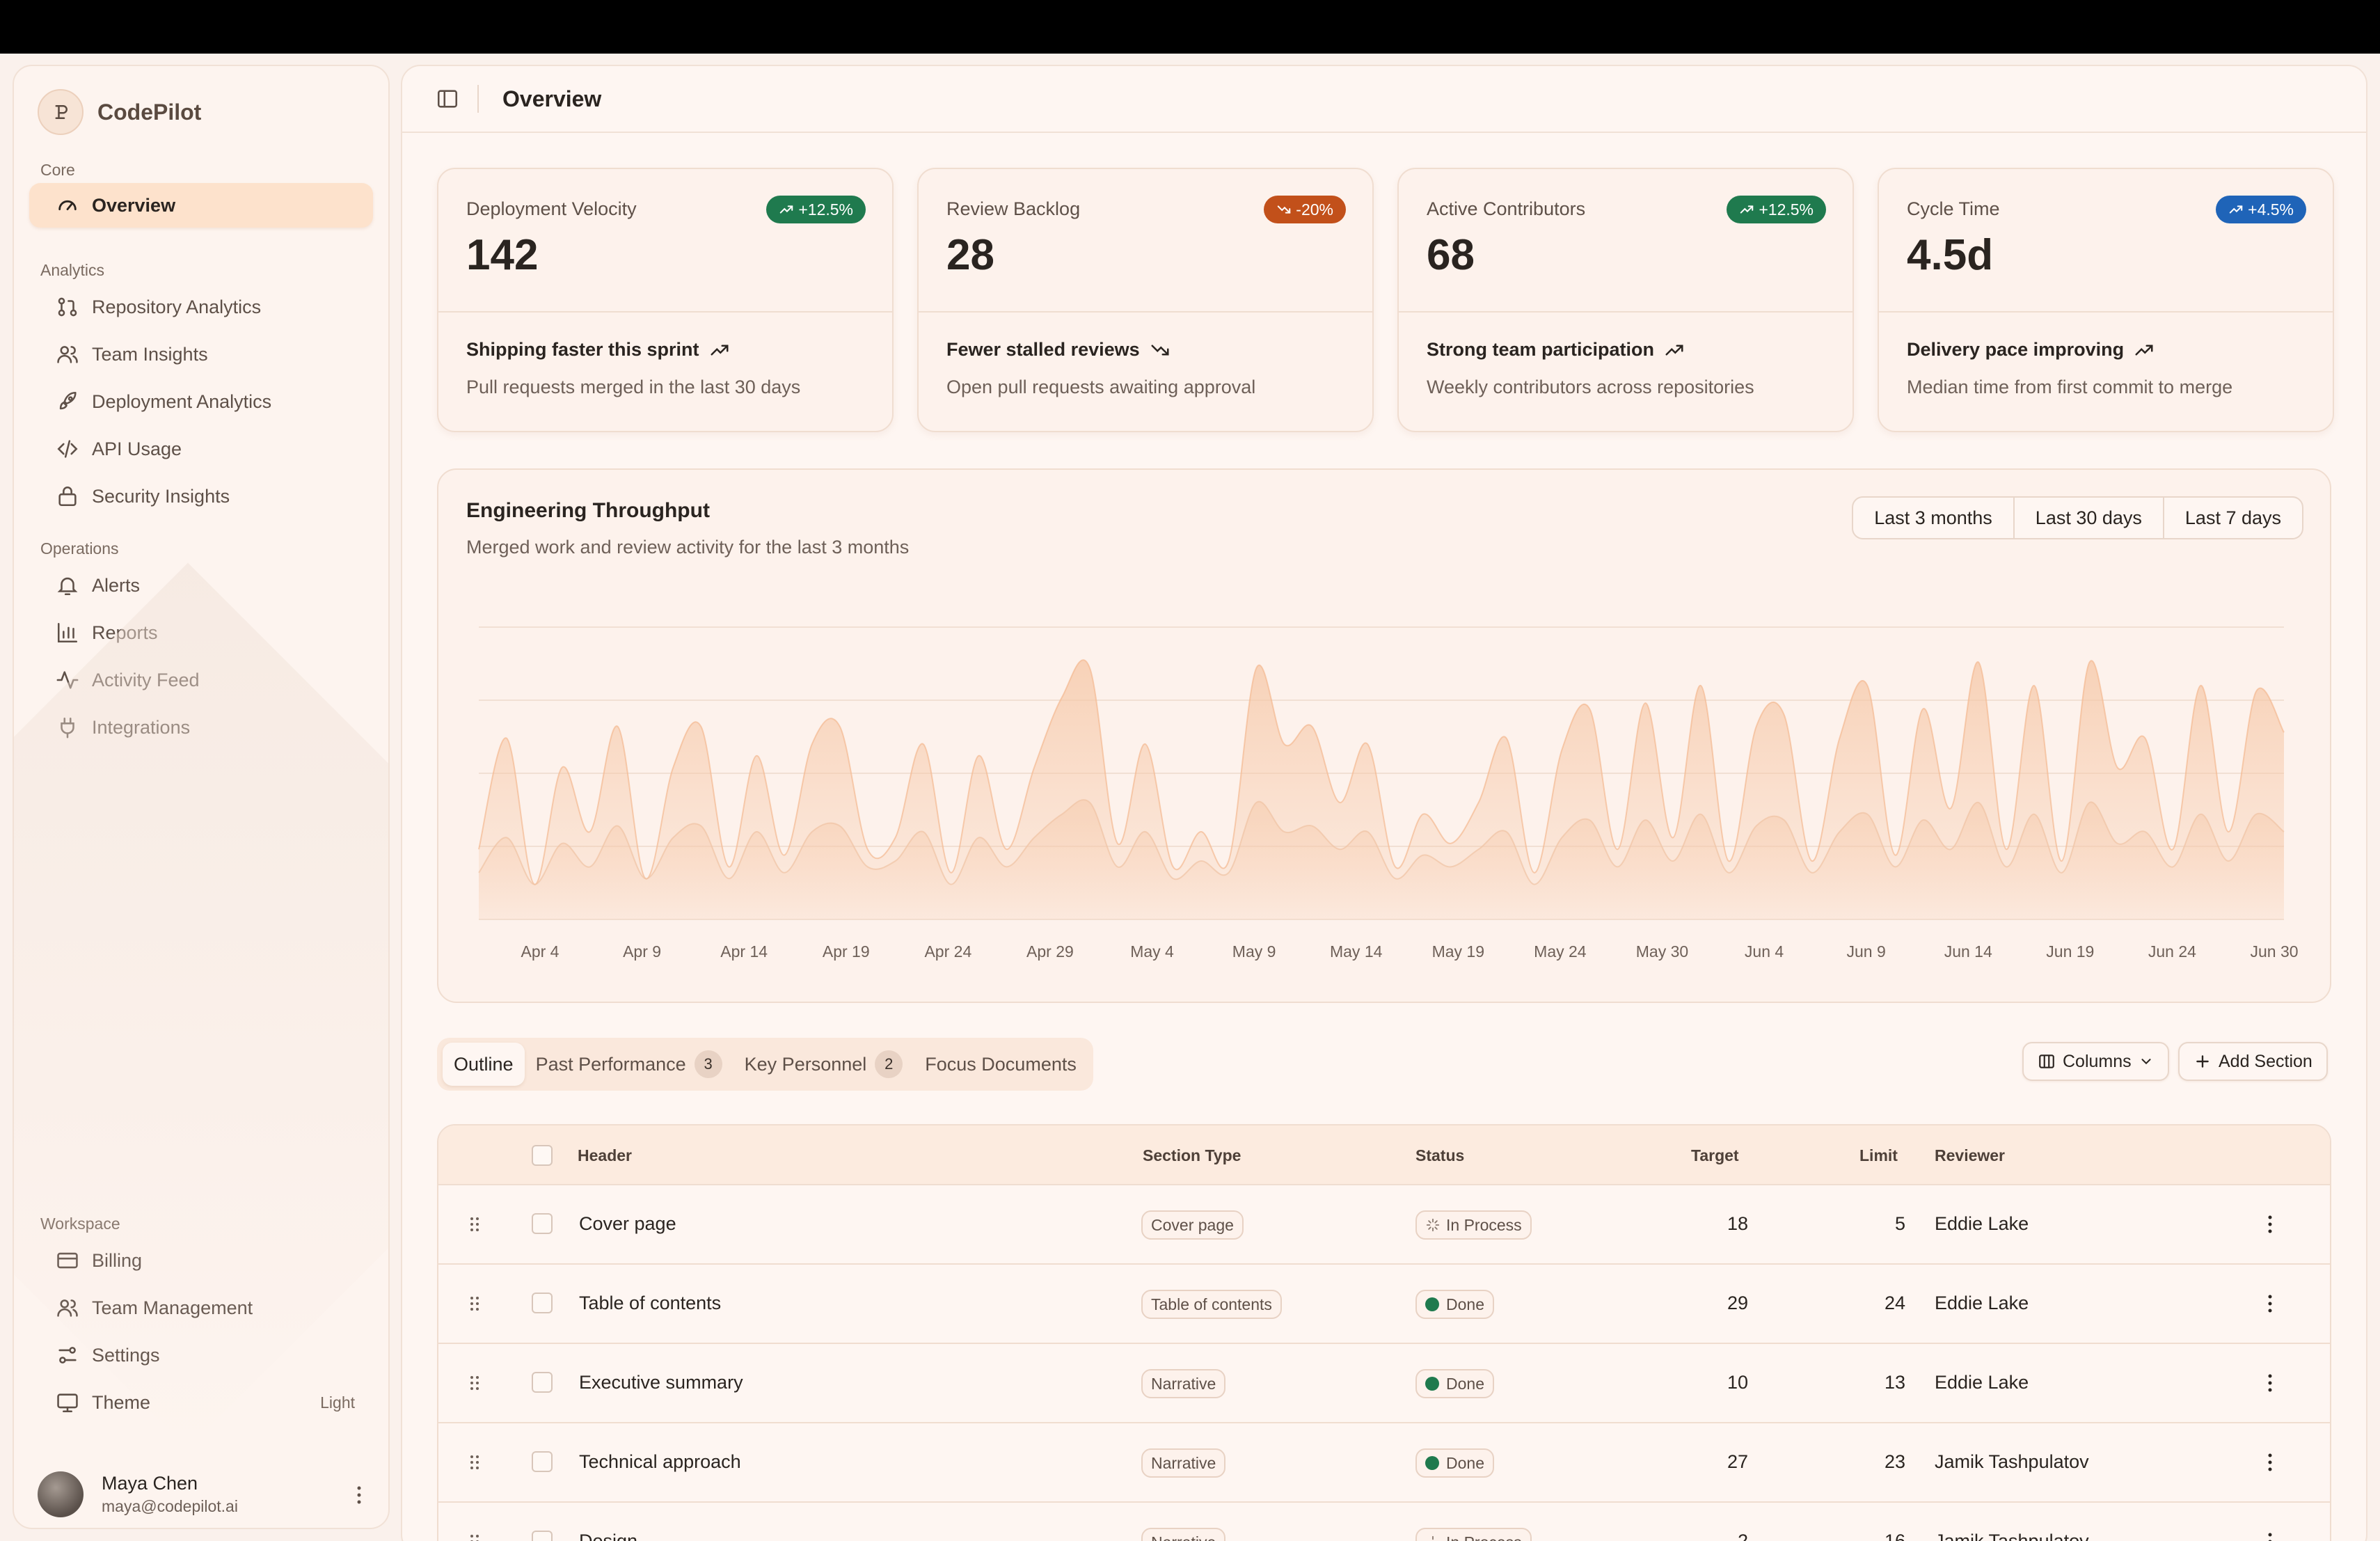 Image resolution: width=2380 pixels, height=1541 pixels. Describe the element at coordinates (1970, 1155) in the screenshot. I see `column-header-reviewer: Reviewer` at that location.